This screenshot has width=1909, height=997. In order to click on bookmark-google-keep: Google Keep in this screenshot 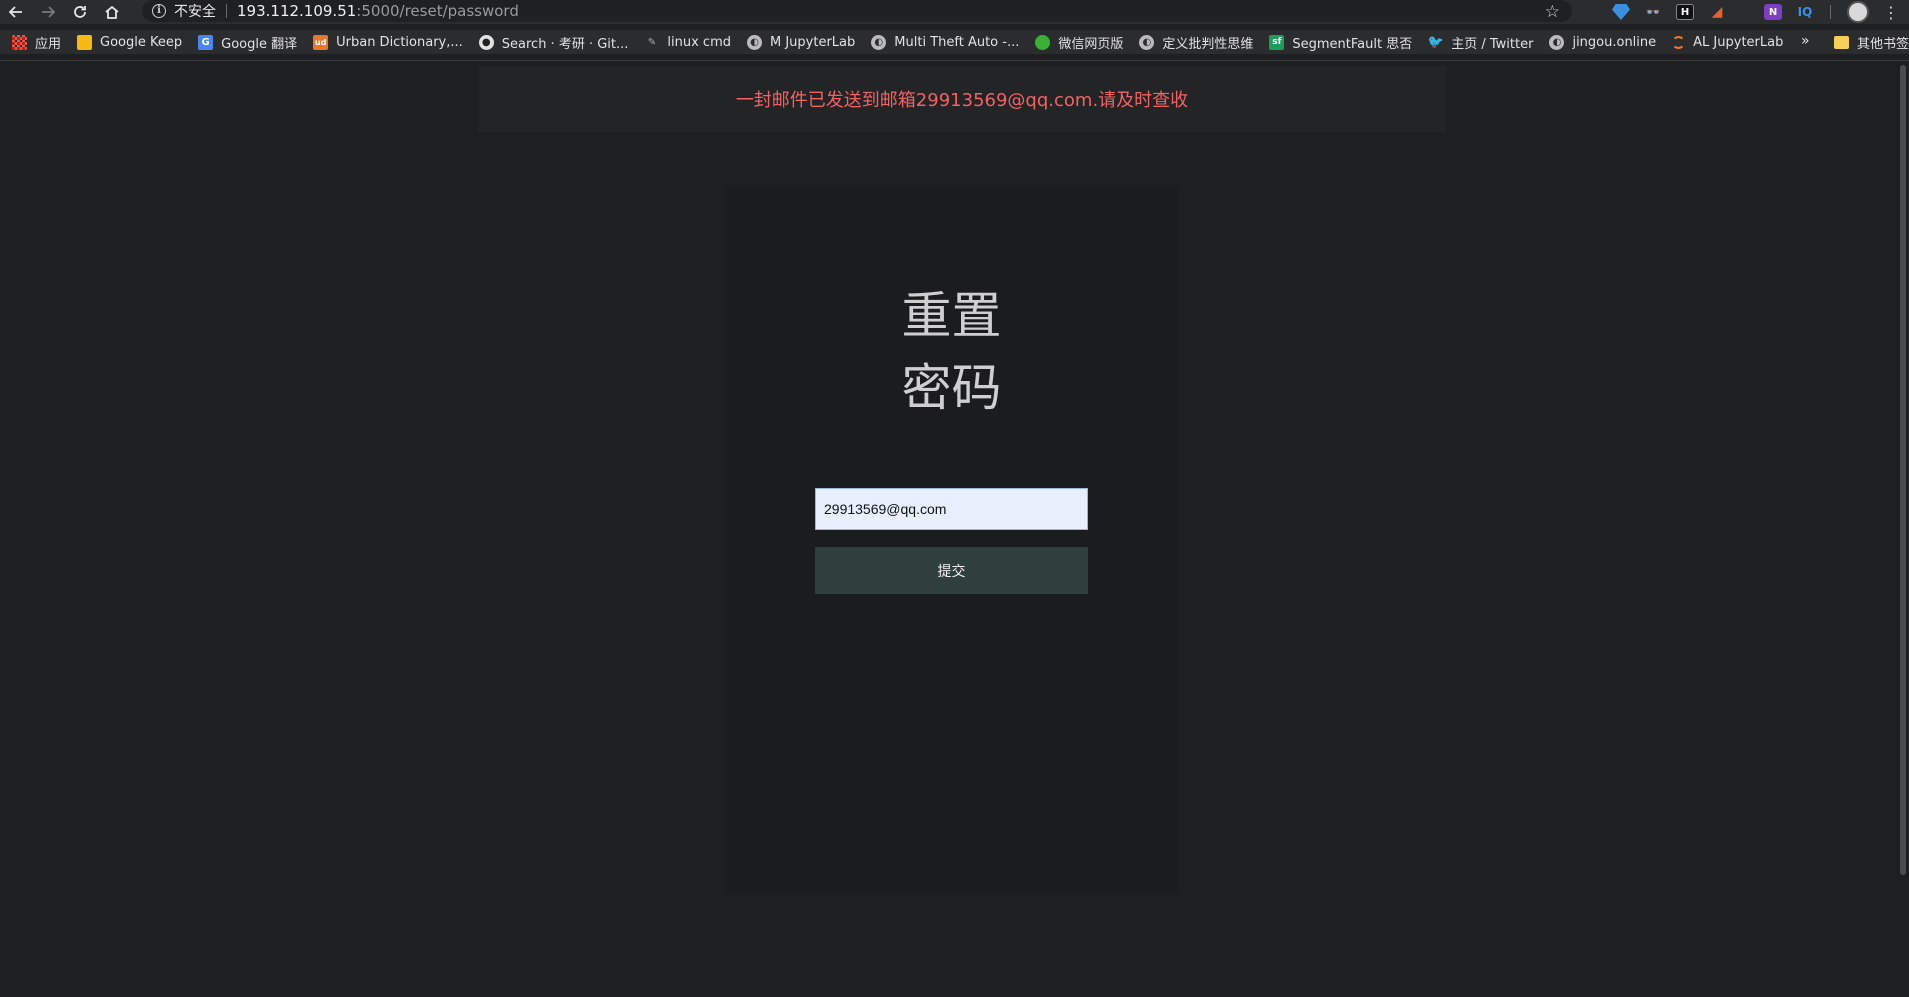, I will do `click(130, 42)`.